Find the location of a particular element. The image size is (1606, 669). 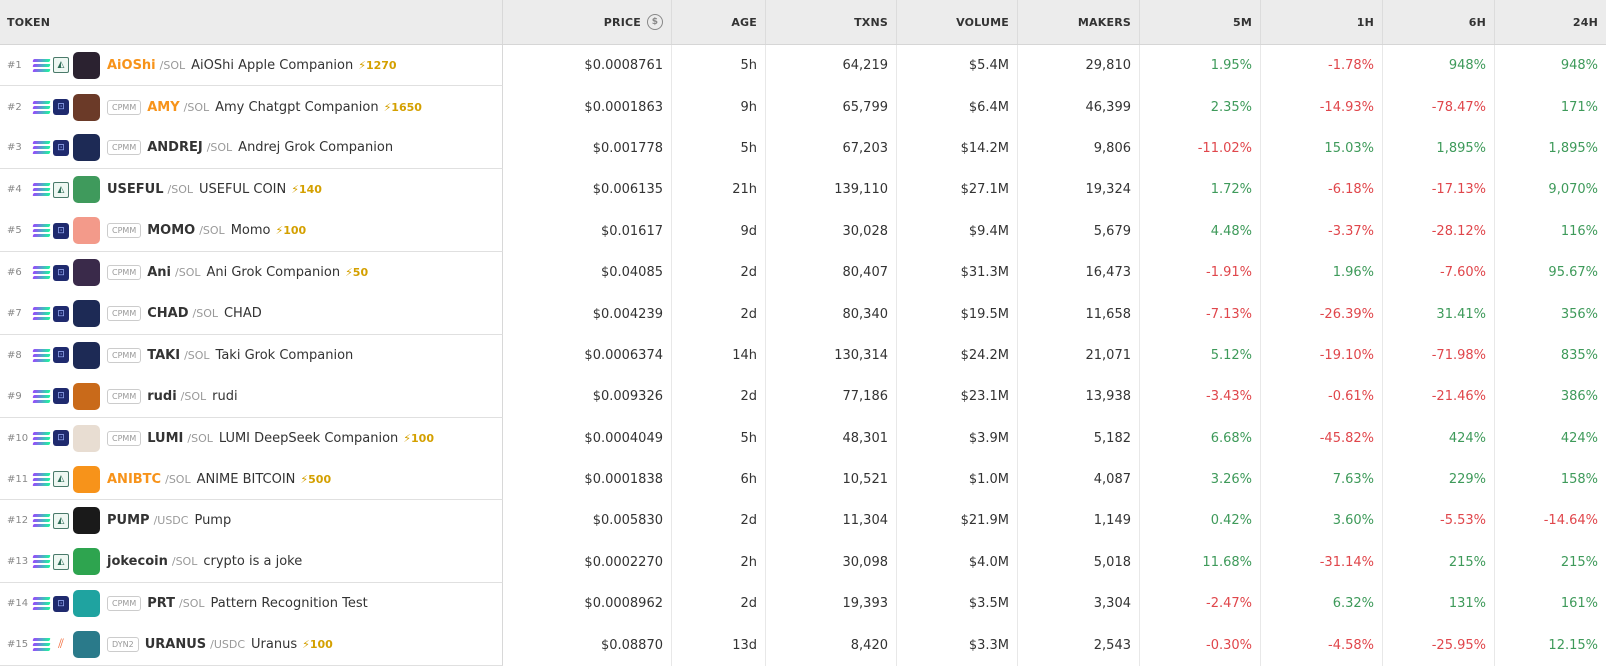

token-symbol: ANDREJ is located at coordinates (175, 148).